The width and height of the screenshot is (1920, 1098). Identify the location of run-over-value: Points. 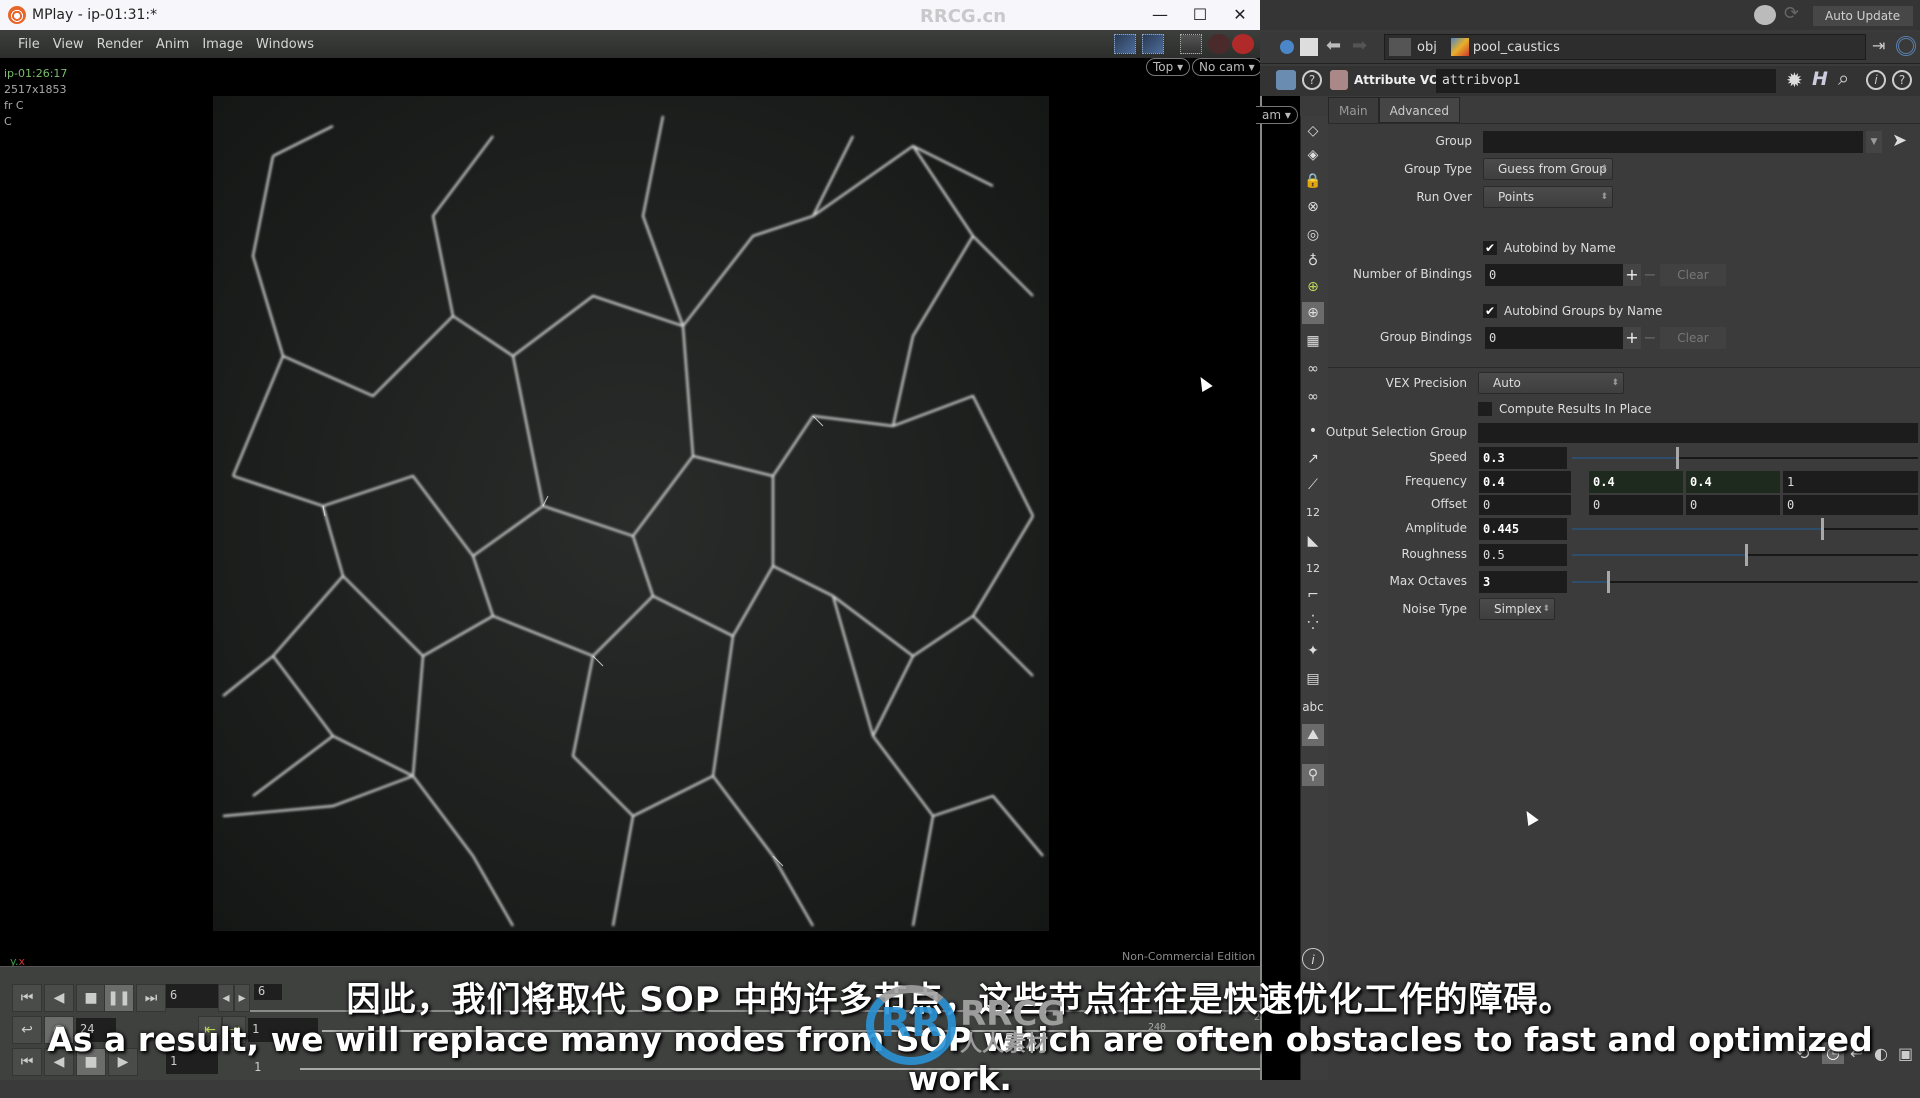
(1516, 197).